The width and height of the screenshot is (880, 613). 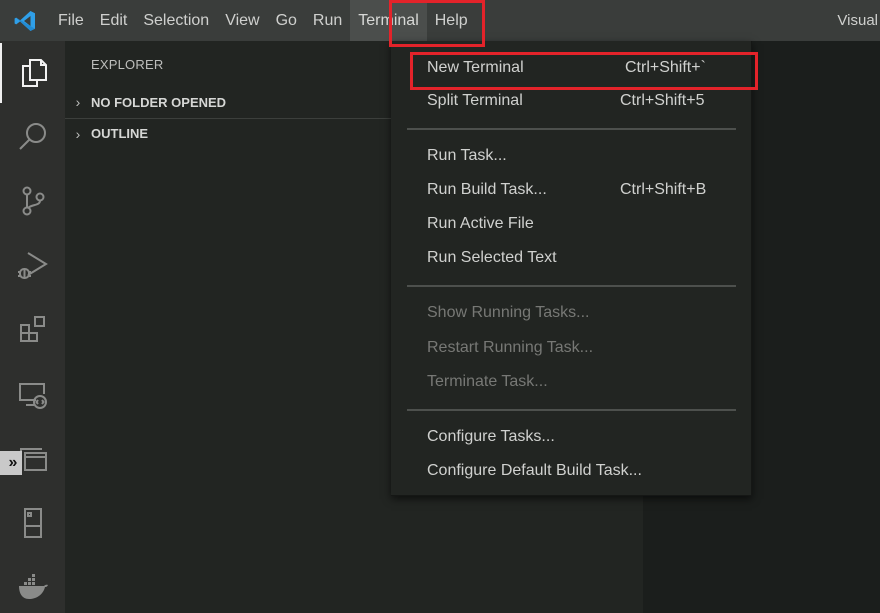 I want to click on menu-help: Help, so click(x=451, y=20).